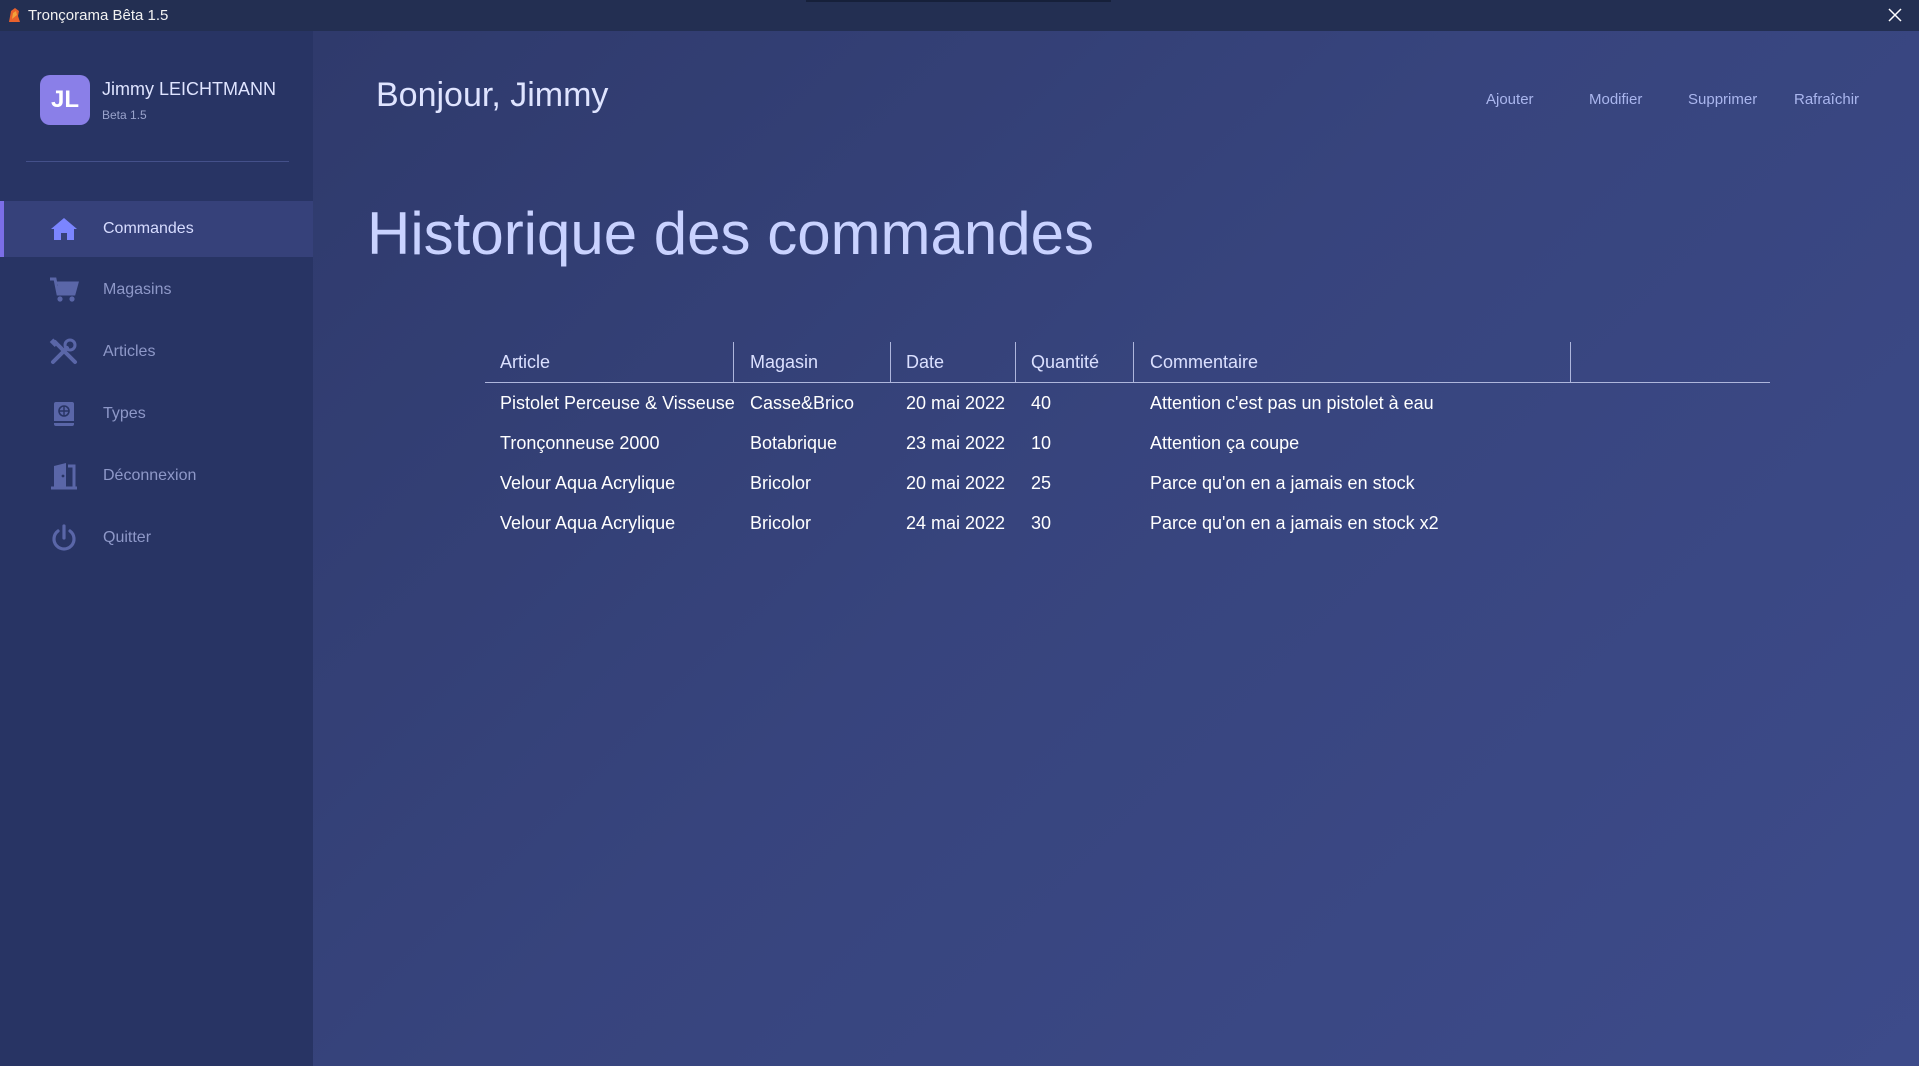 Image resolution: width=1919 pixels, height=1066 pixels. I want to click on app-version: Beta 1.5, so click(124, 115).